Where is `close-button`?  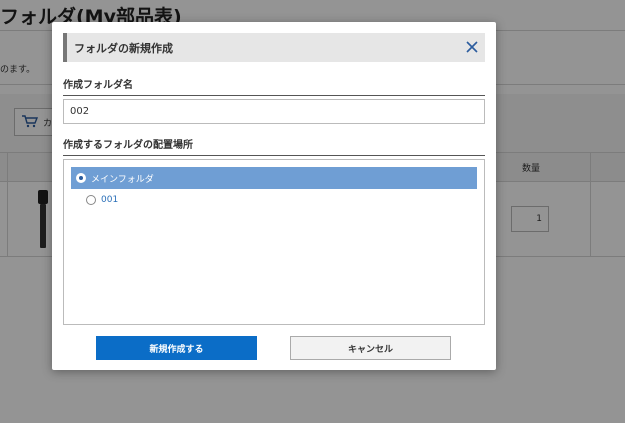
close-button is located at coordinates (472, 47).